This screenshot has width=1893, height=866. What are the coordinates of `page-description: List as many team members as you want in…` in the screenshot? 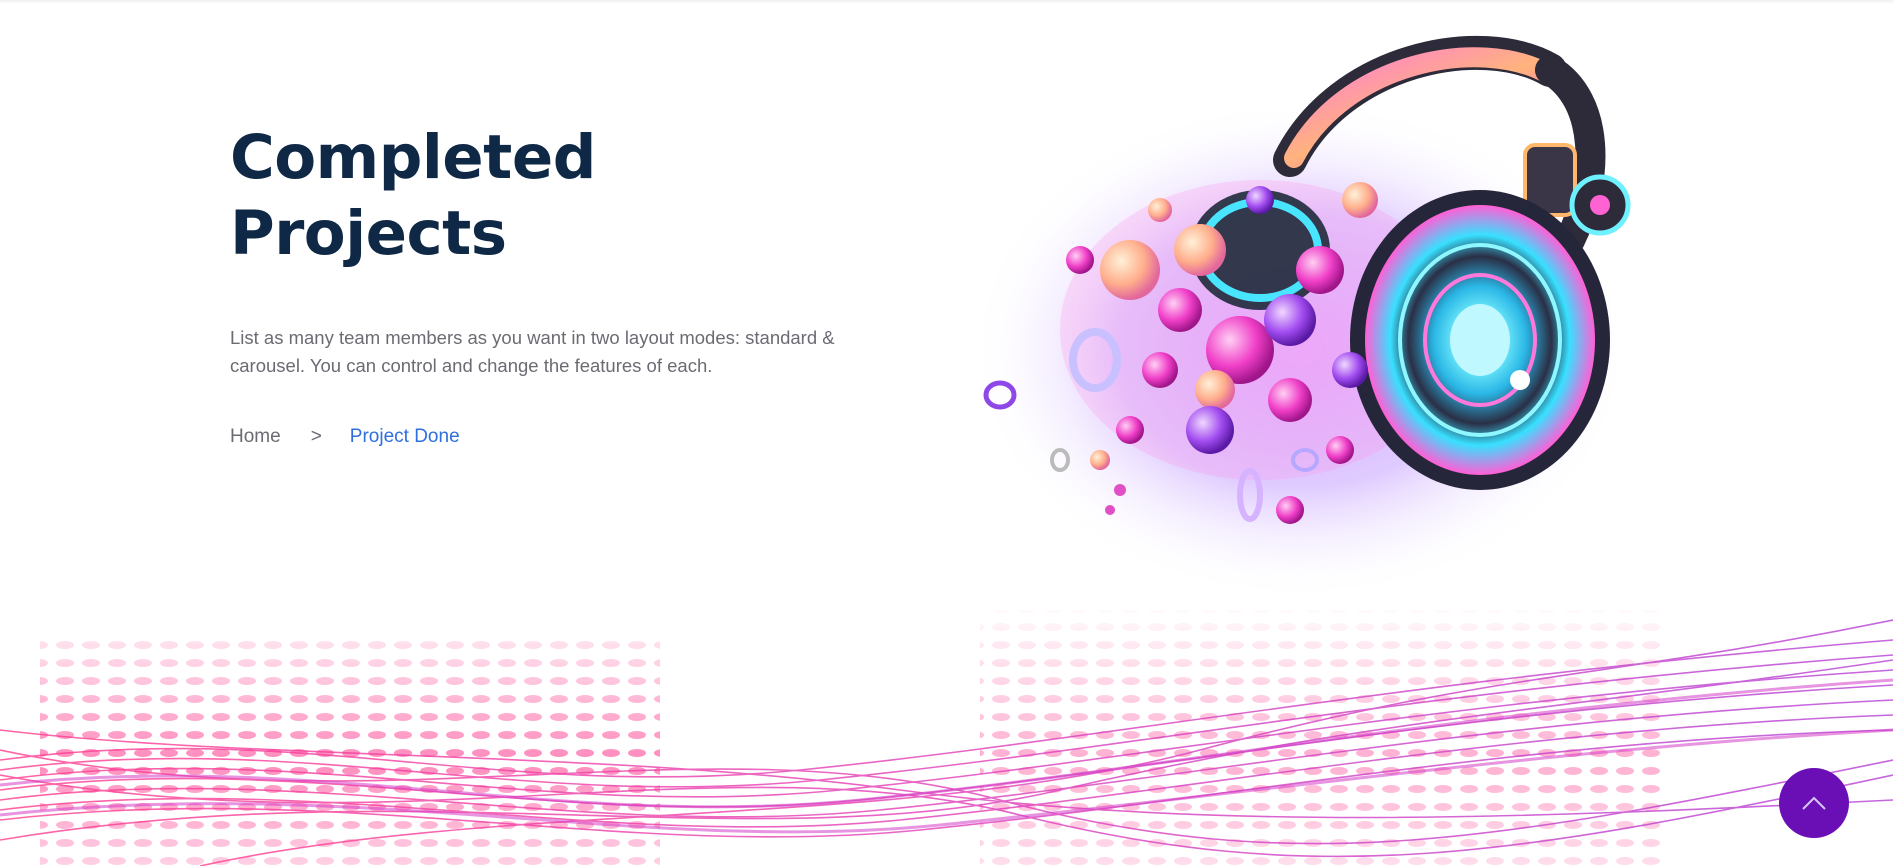 It's located at (532, 351).